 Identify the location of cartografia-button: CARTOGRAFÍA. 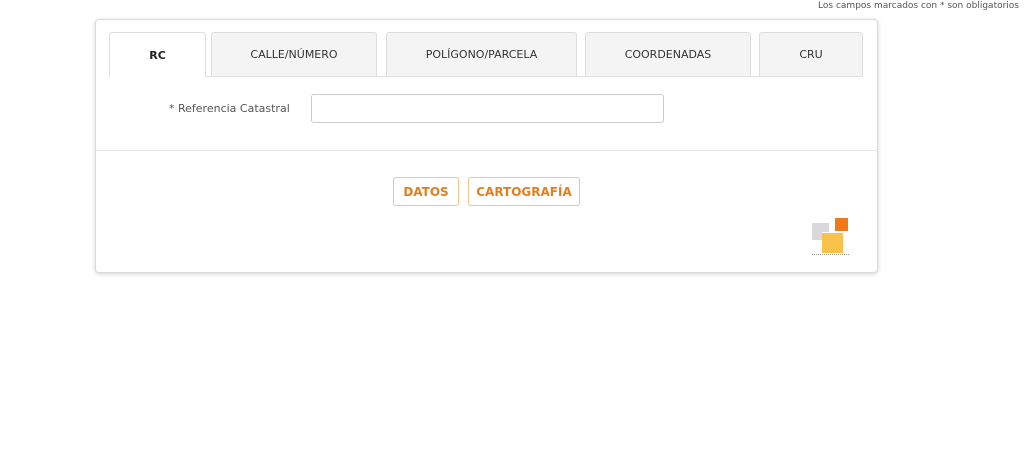
(524, 191).